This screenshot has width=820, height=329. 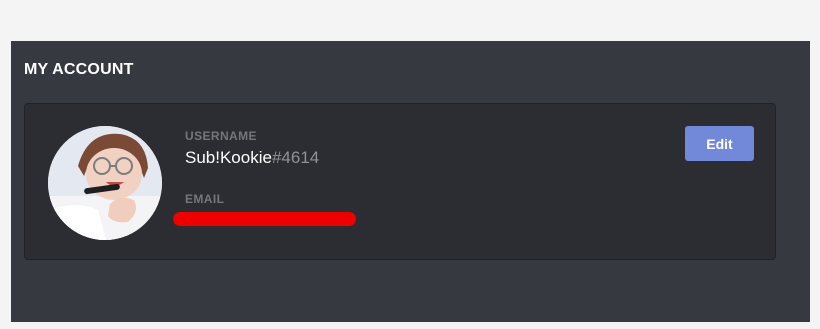 I want to click on username-value: Sub!Kookie#4614, so click(x=252, y=158).